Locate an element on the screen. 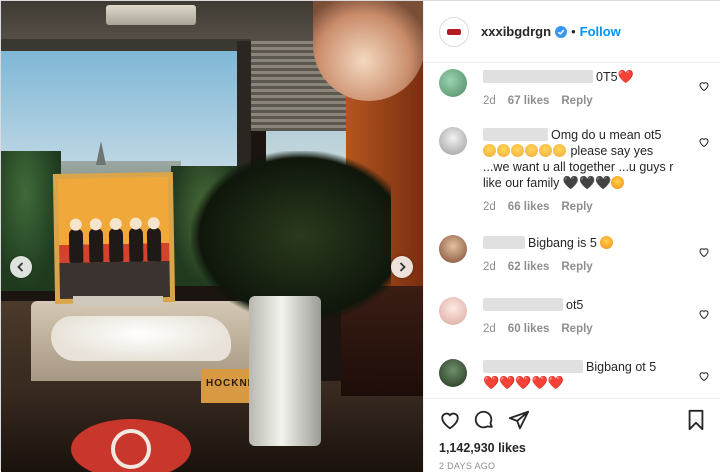 The image size is (720, 472). comment-text: 0T5 is located at coordinates (607, 77).